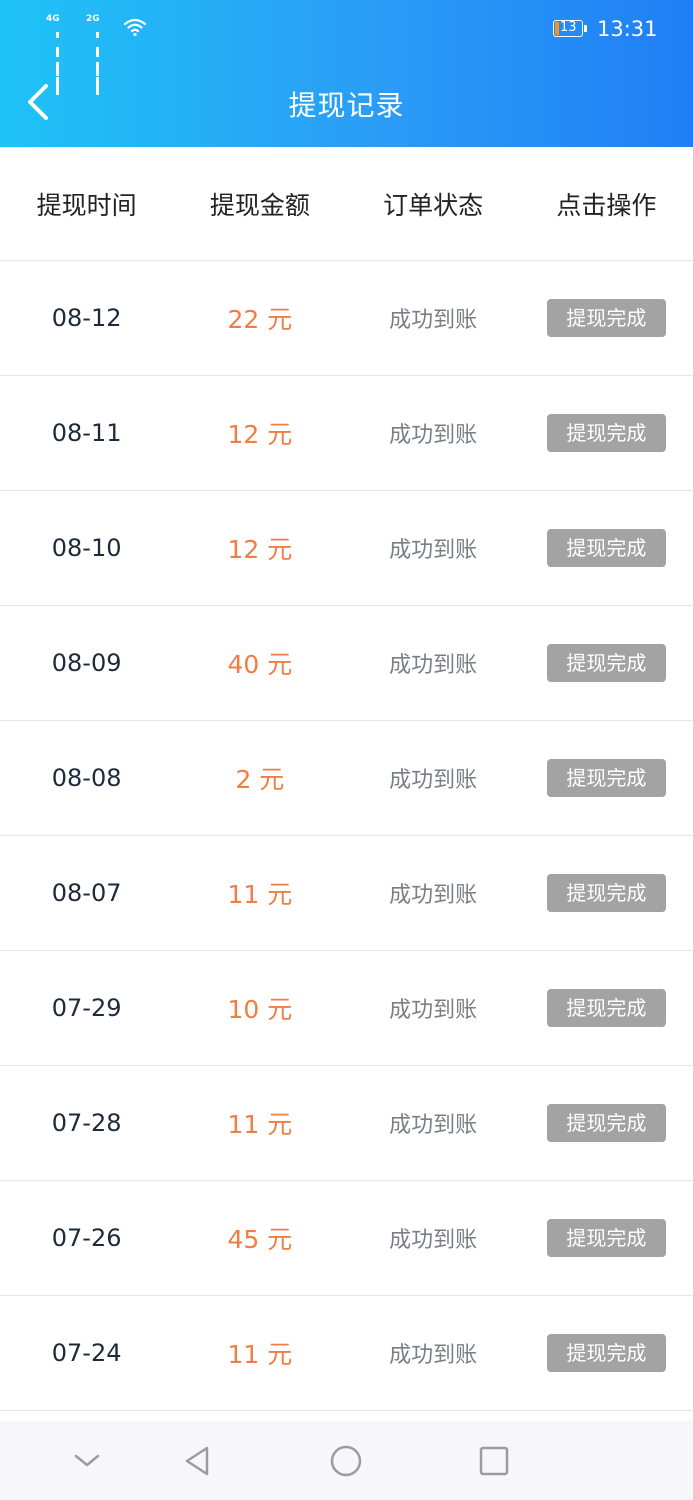  I want to click on wifi-icon, so click(135, 27).